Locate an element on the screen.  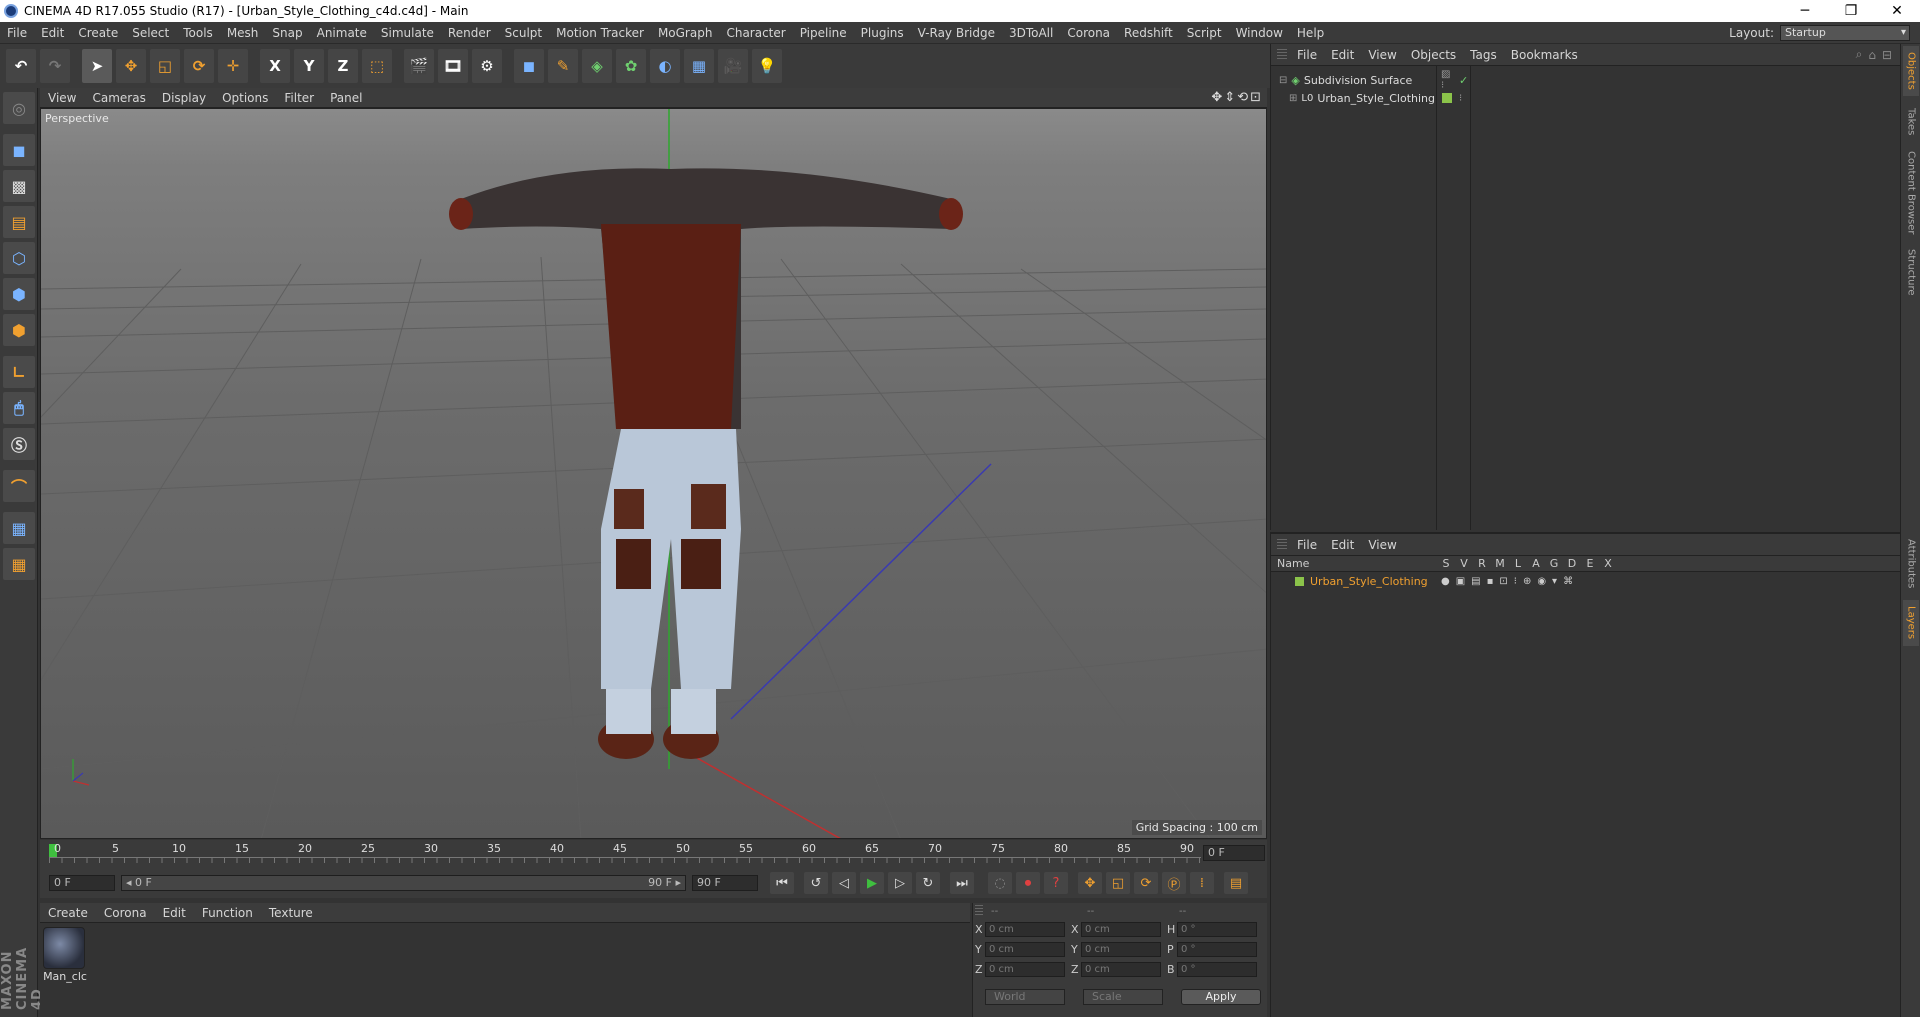
layer-row: Urban_Style_Clothing ●▣▤▪⊡⁝⊕◉▾⌘ is located at coordinates (1585, 581).